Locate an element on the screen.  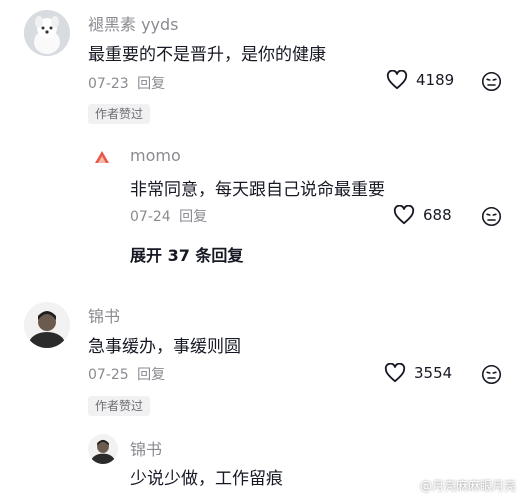
like-count: 688 is located at coordinates (437, 215).